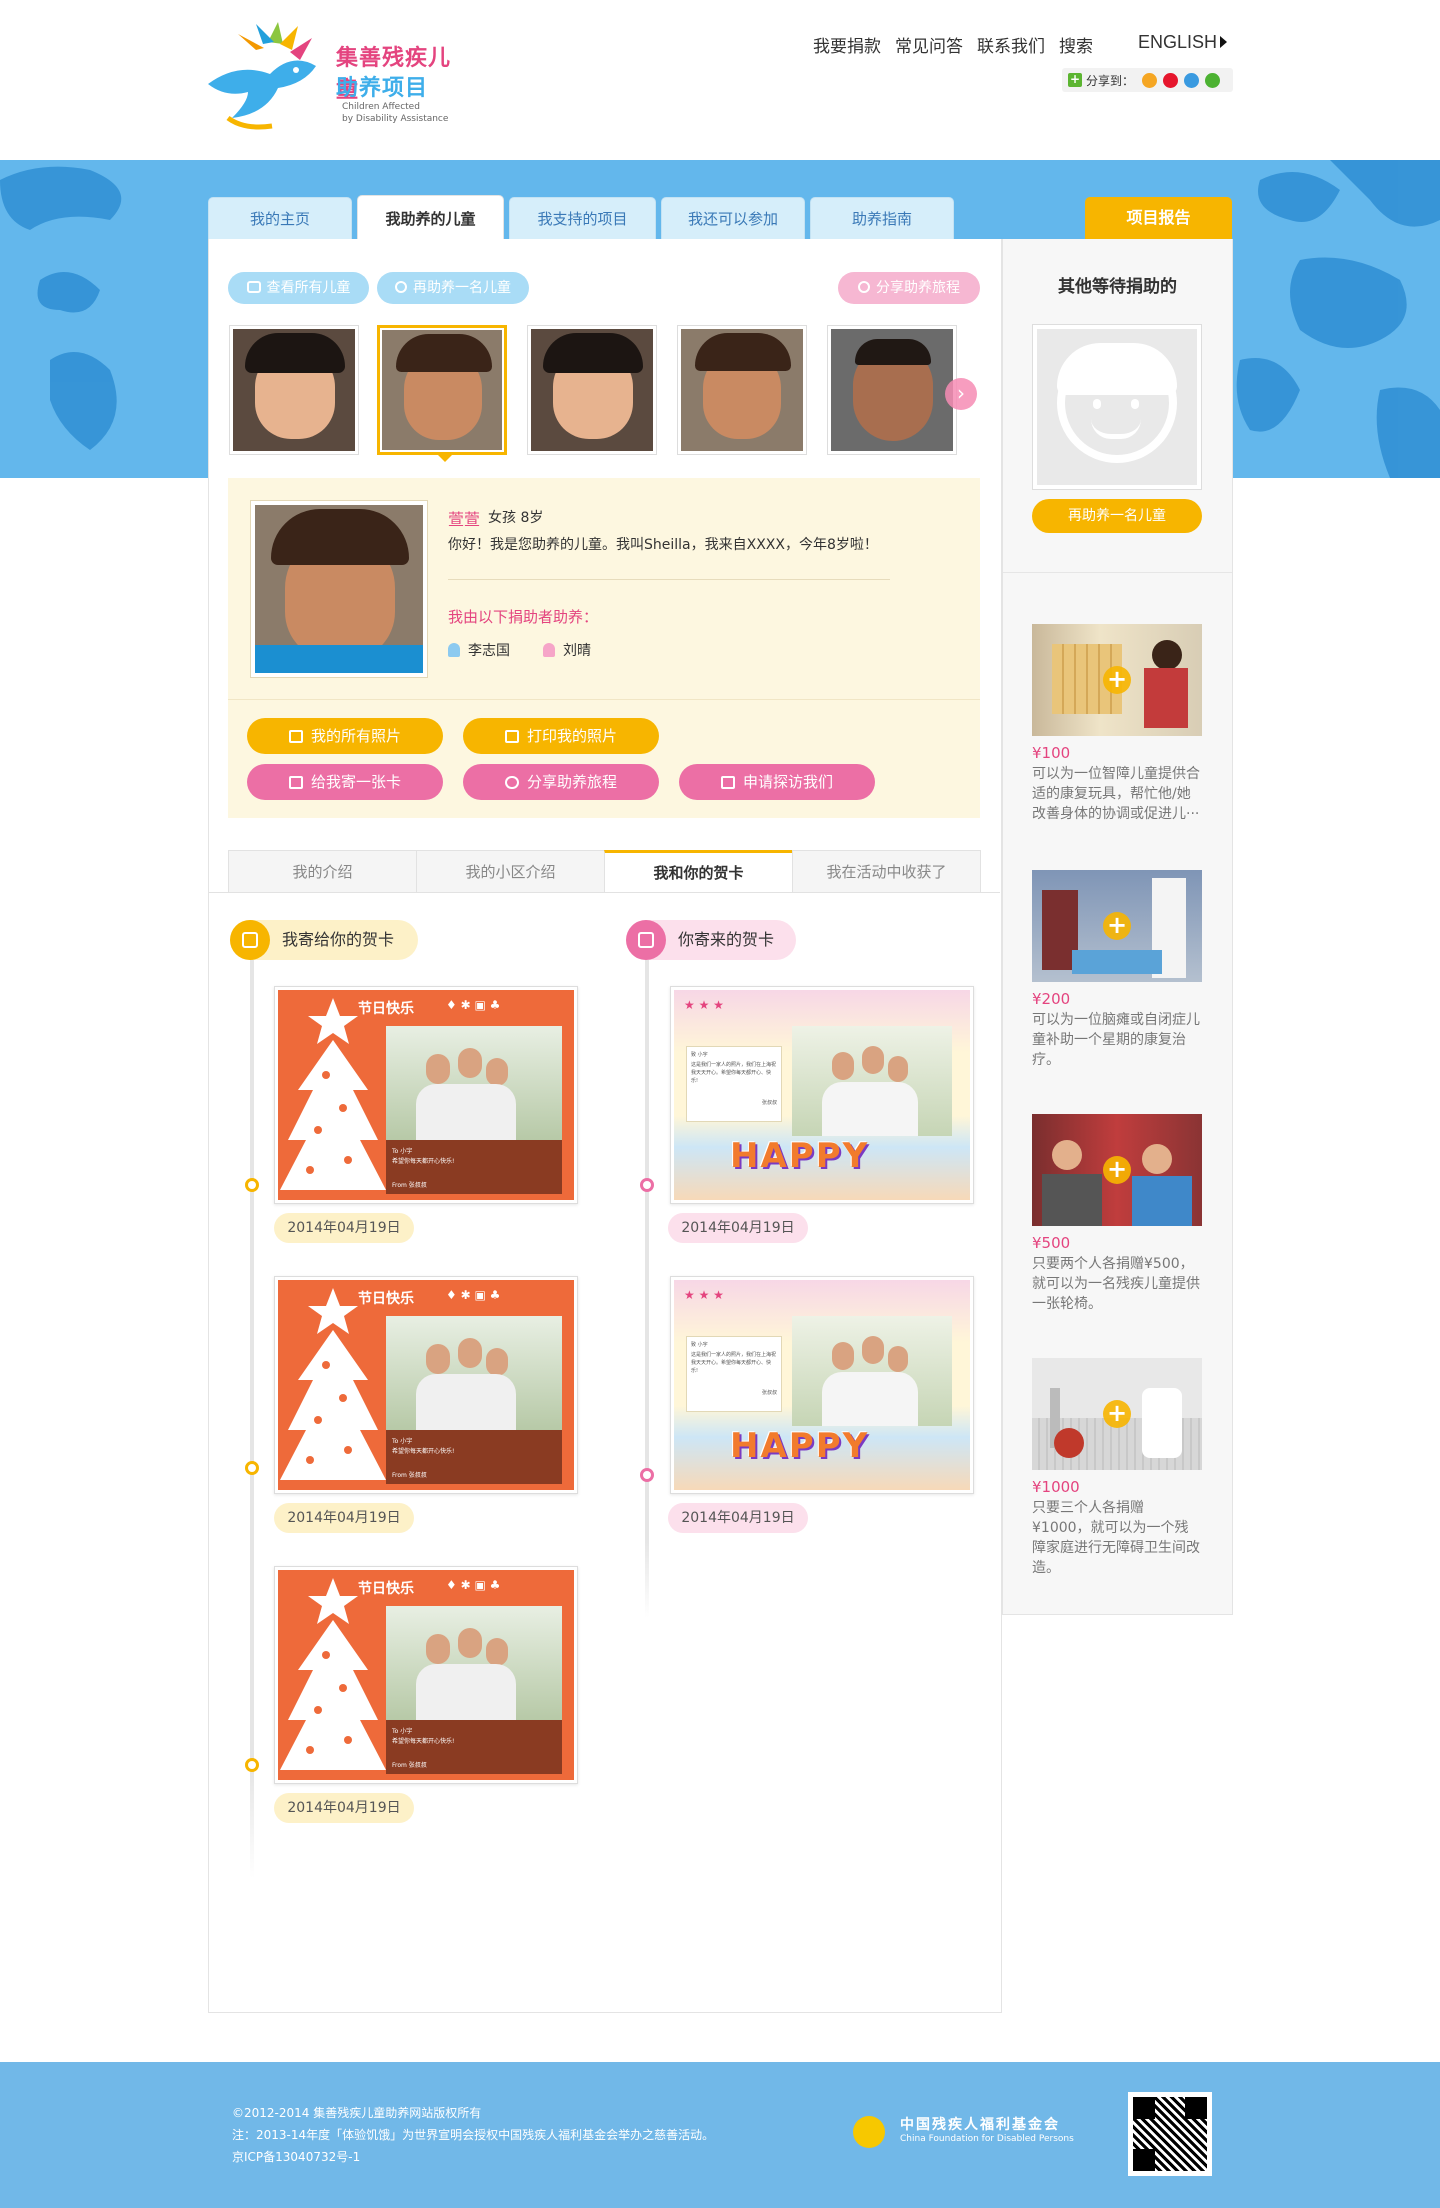  I want to click on tab-guide: 助养指南, so click(882, 218).